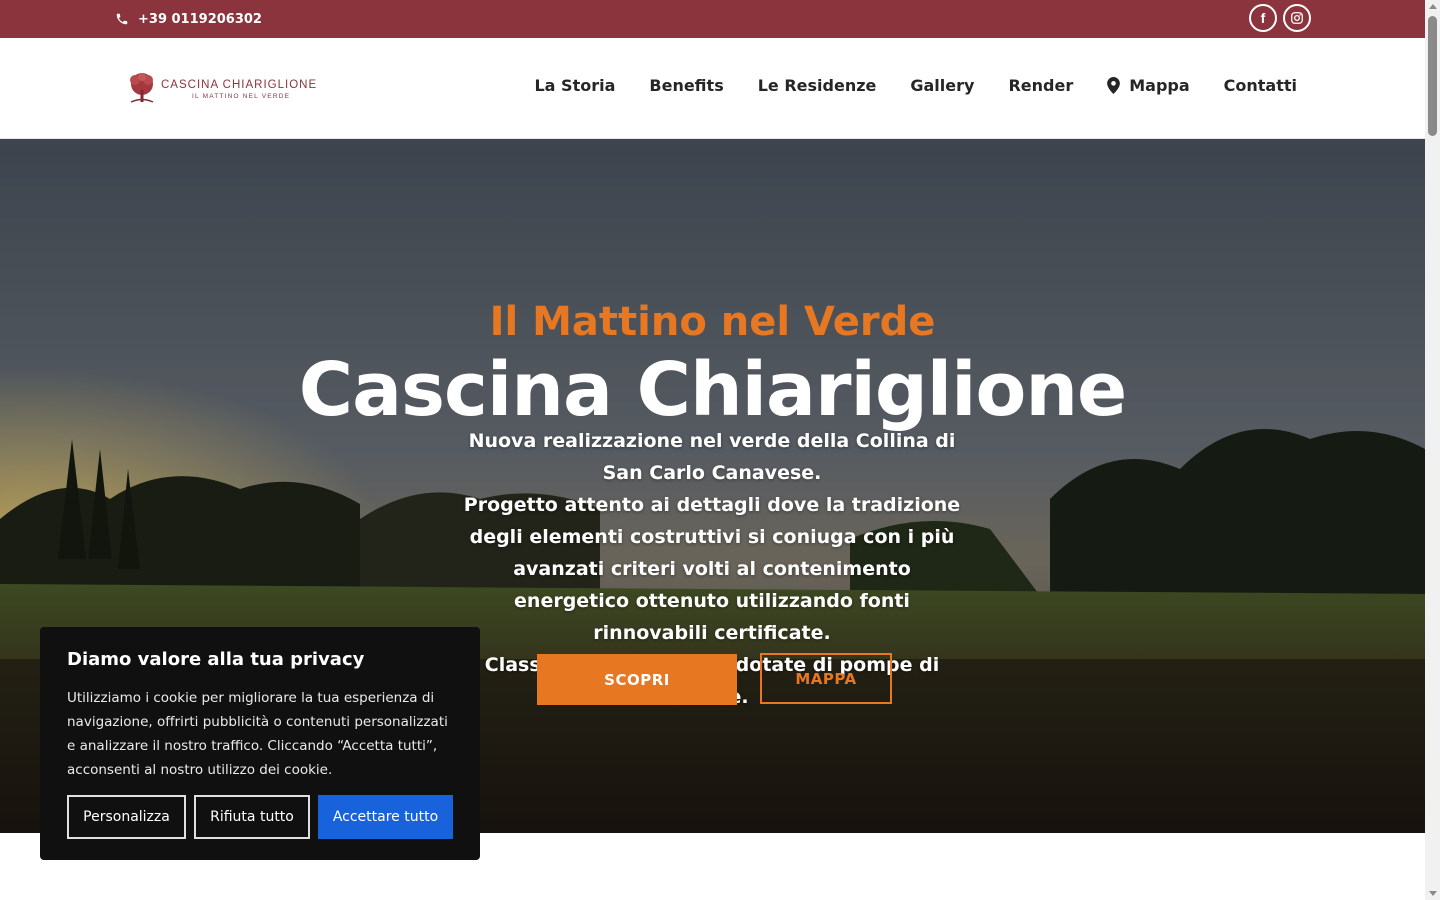  I want to click on facebook-icon: f, so click(1263, 18).